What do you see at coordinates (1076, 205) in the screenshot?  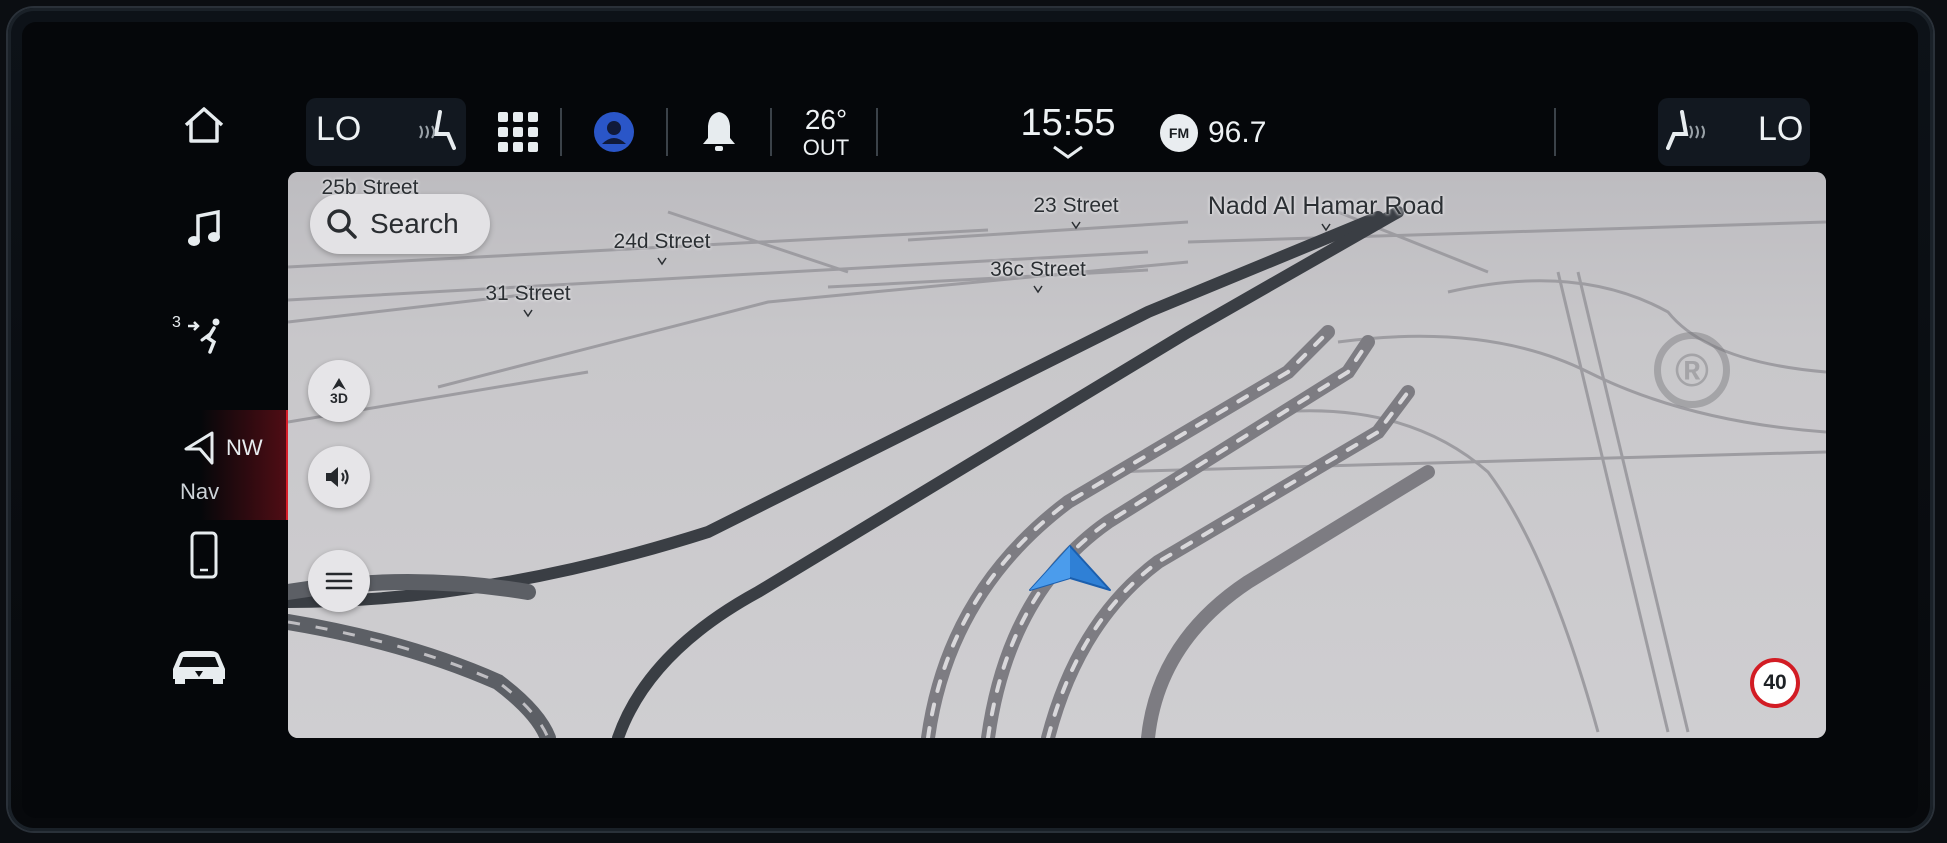 I see `street-label: 23 Street` at bounding box center [1076, 205].